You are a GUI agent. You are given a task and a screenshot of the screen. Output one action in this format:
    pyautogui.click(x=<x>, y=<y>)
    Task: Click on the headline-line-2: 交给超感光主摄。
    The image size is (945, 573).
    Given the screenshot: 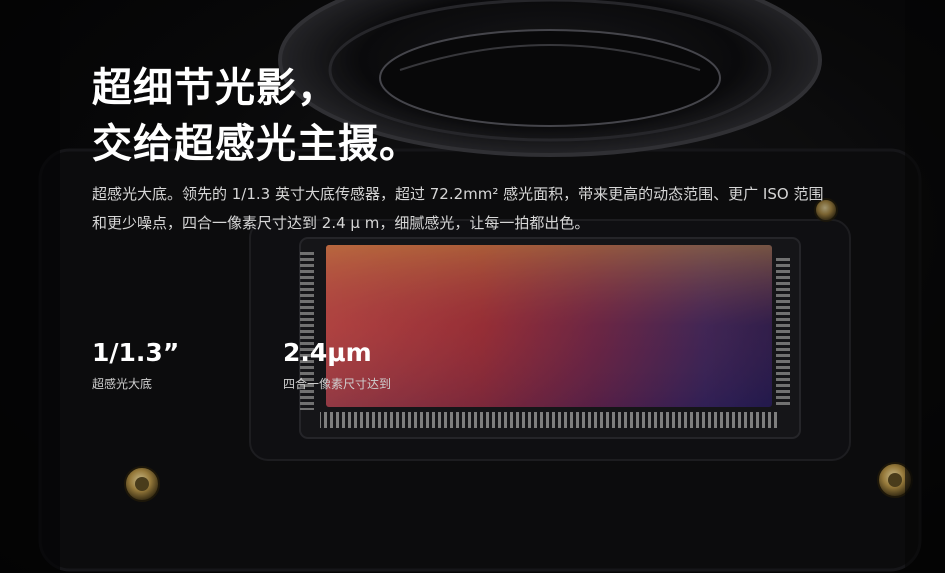 What is the action you would take?
    pyautogui.click(x=256, y=144)
    